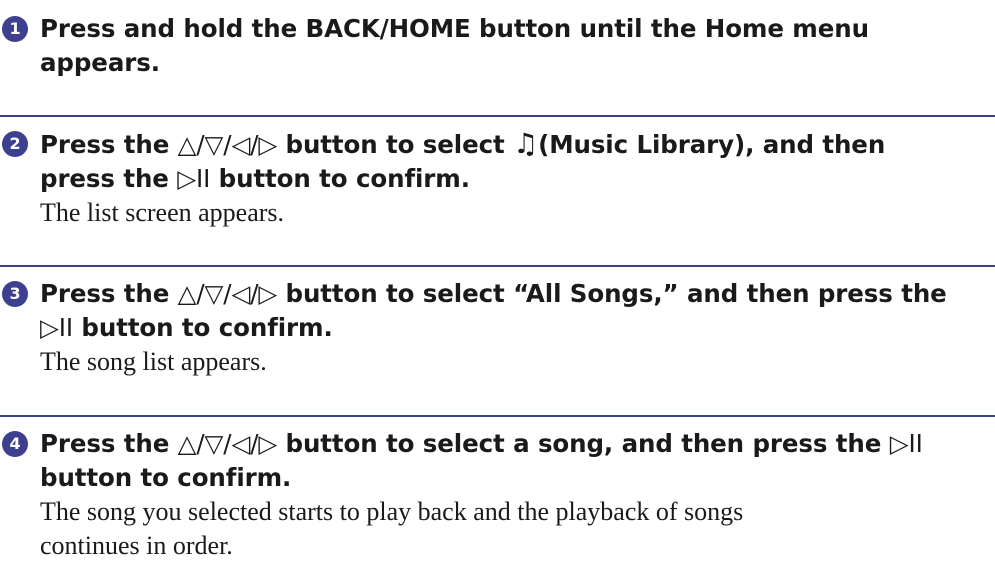 This screenshot has width=995, height=579. Describe the element at coordinates (712, 144) in the screenshot. I see `heading-text: (Music Library), and then` at that location.